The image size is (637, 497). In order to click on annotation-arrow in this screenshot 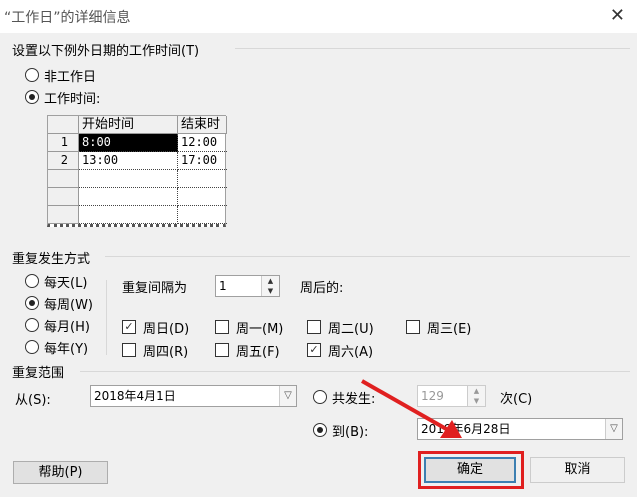, I will do `click(411, 408)`.